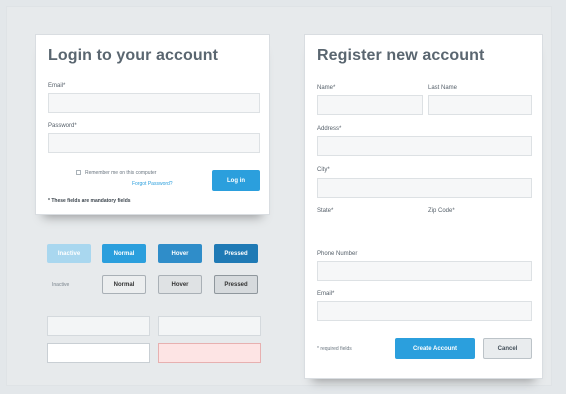 This screenshot has height=394, width=566. What do you see at coordinates (480, 105) in the screenshot?
I see `last-name-input` at bounding box center [480, 105].